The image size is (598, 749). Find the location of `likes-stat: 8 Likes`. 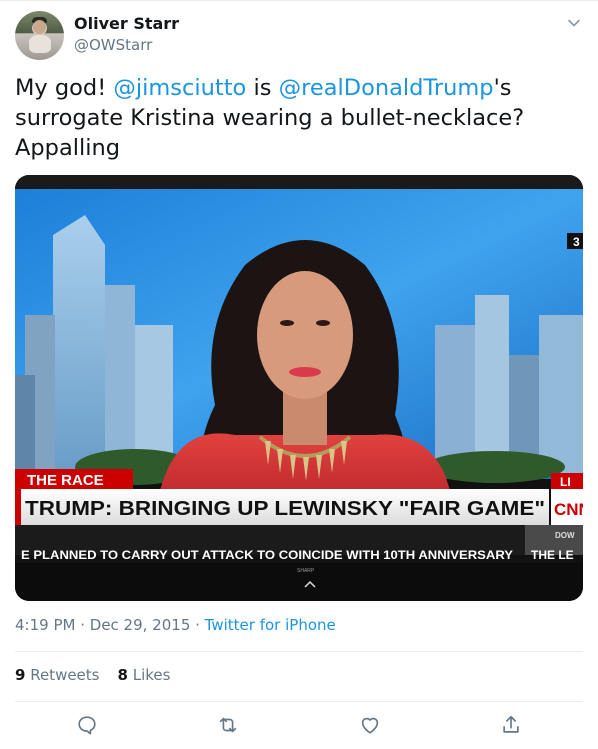

likes-stat: 8 Likes is located at coordinates (144, 675).